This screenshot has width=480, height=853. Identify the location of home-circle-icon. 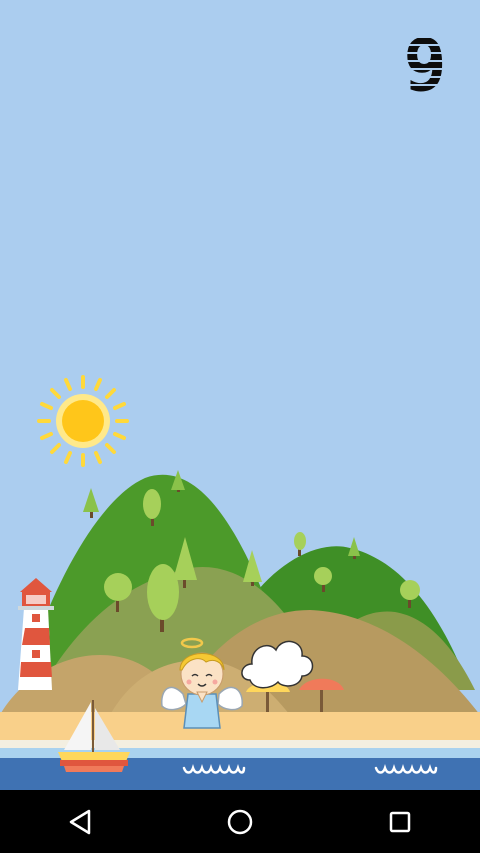
(240, 821).